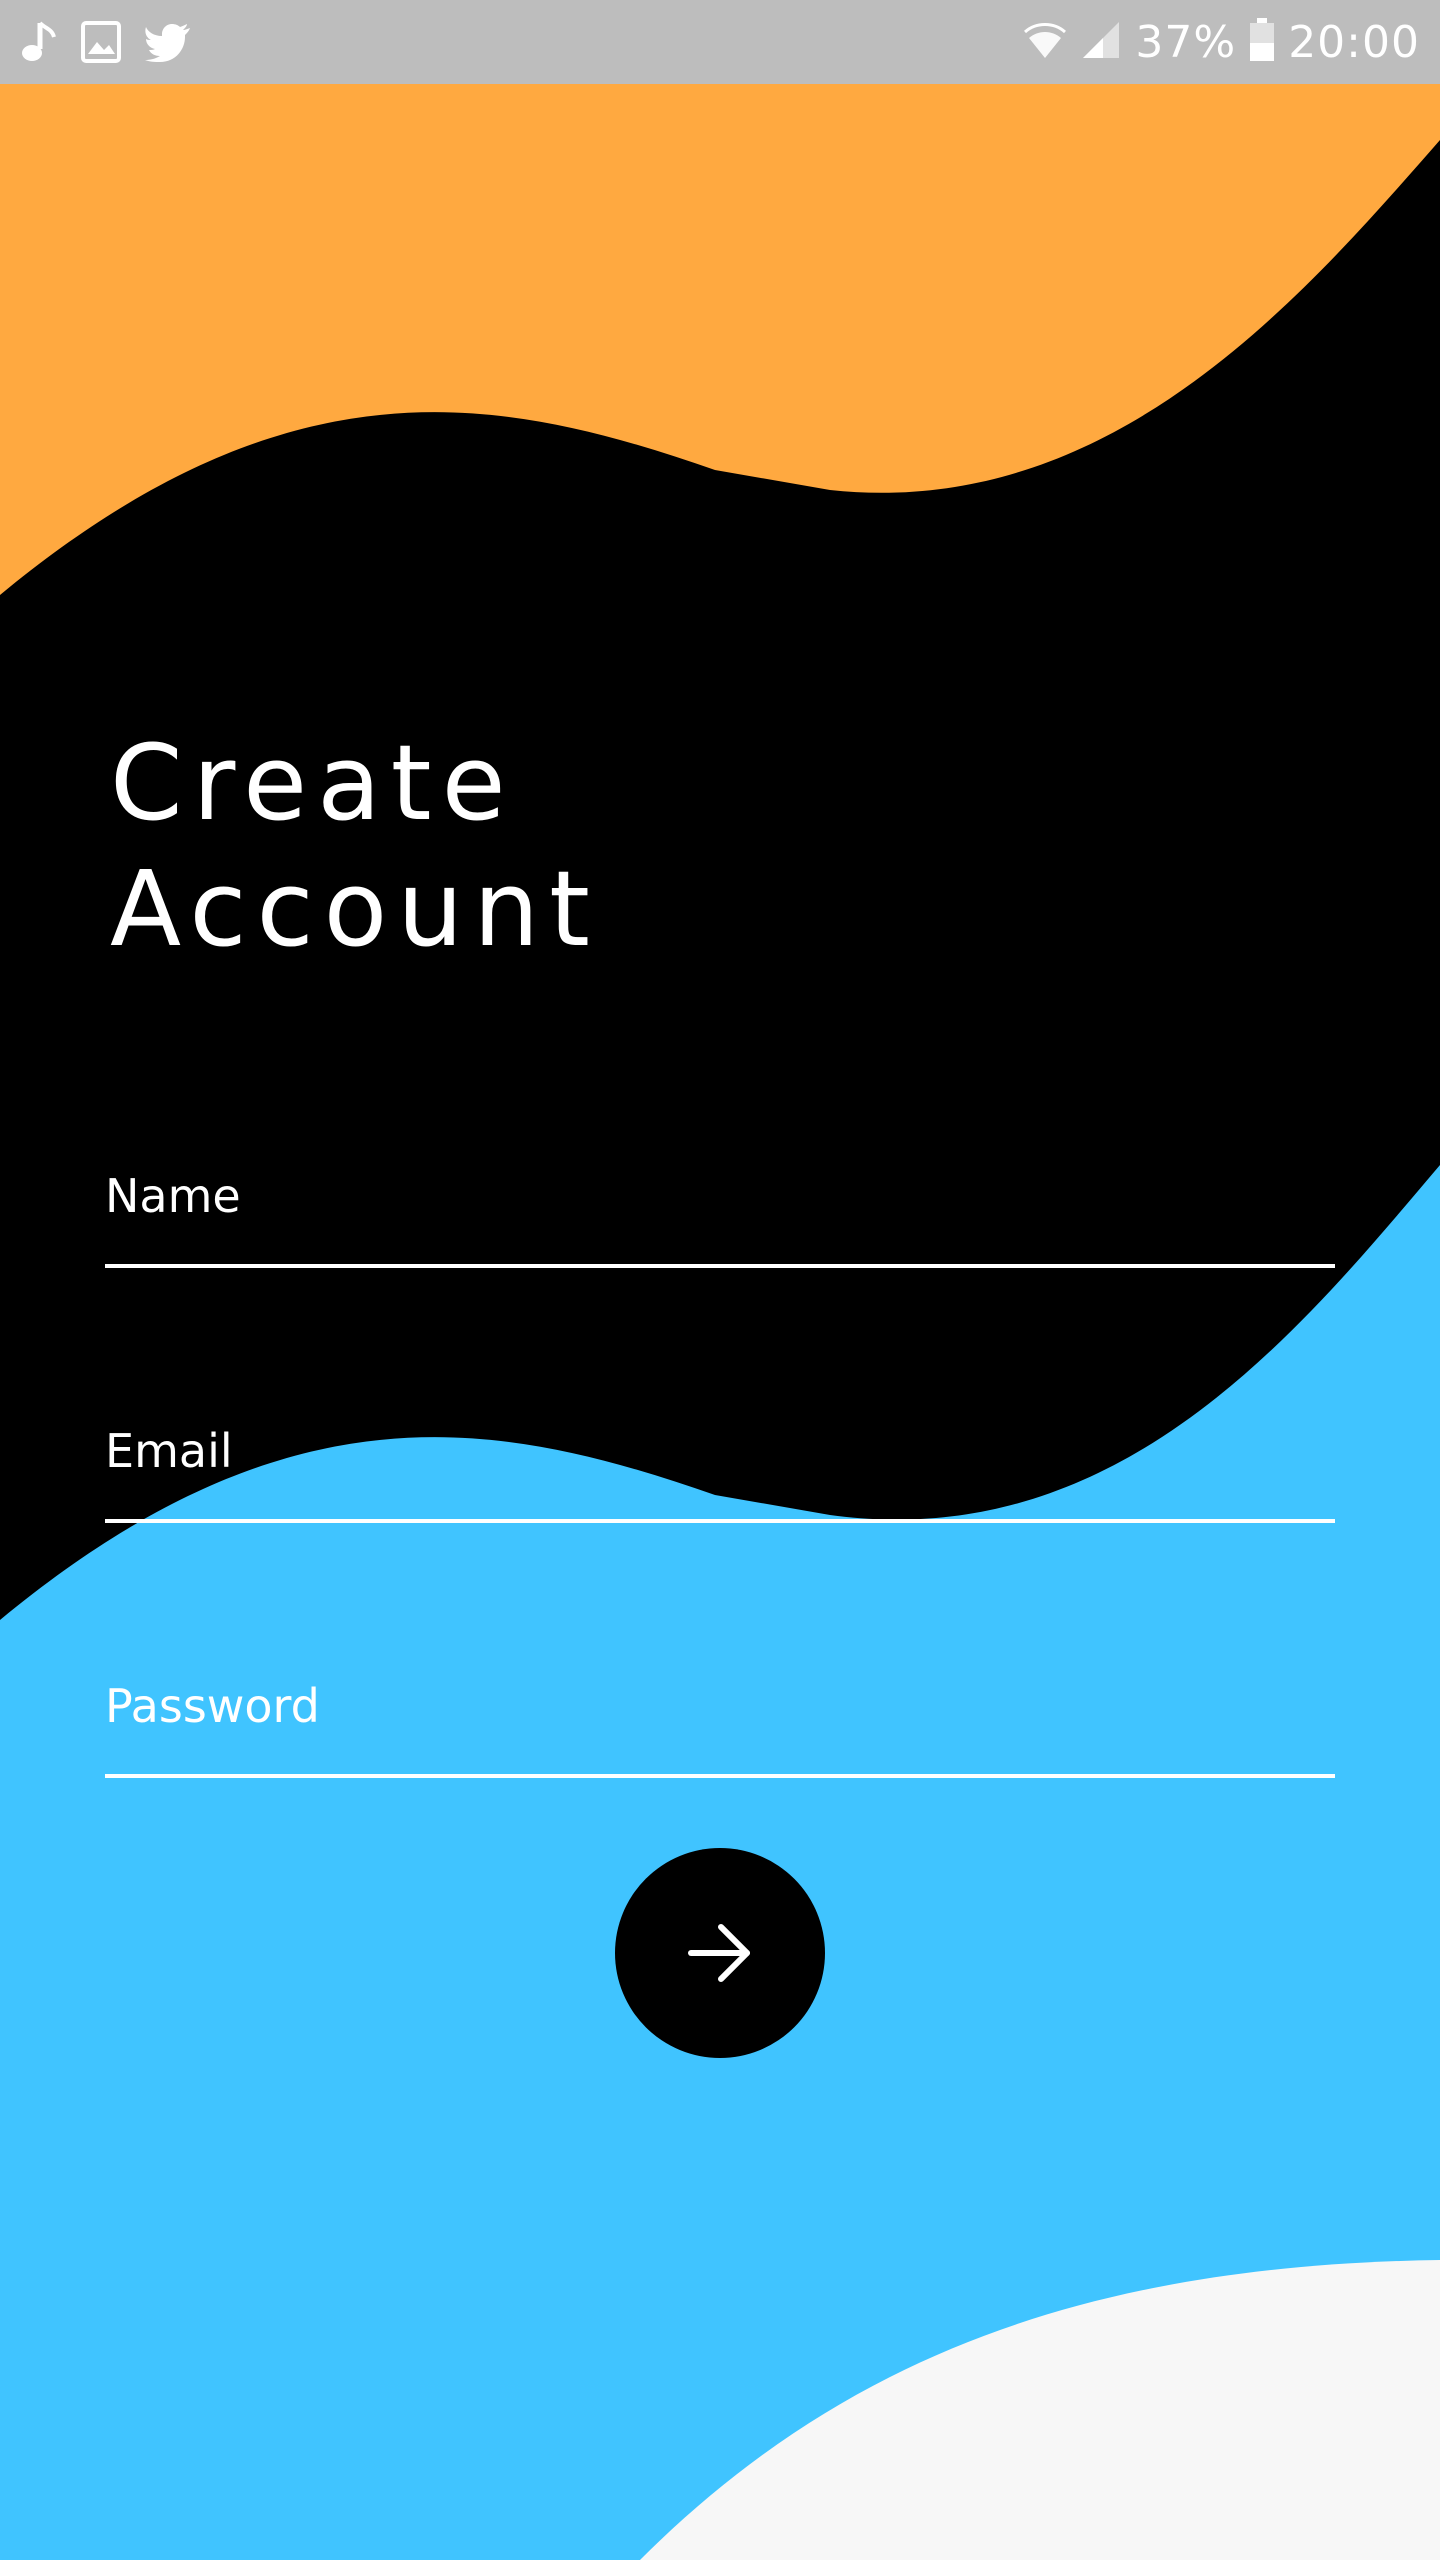 Image resolution: width=1440 pixels, height=2560 pixels. What do you see at coordinates (1101, 42) in the screenshot?
I see `signal-icon` at bounding box center [1101, 42].